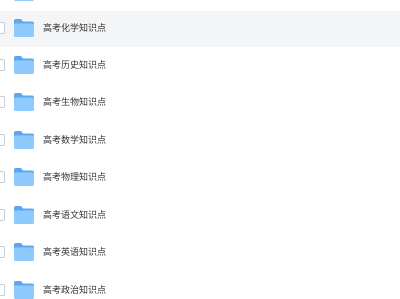 This screenshot has height=299, width=400. What do you see at coordinates (200, 29) in the screenshot?
I see `file-row-chemistry: 高考化学知识点` at bounding box center [200, 29].